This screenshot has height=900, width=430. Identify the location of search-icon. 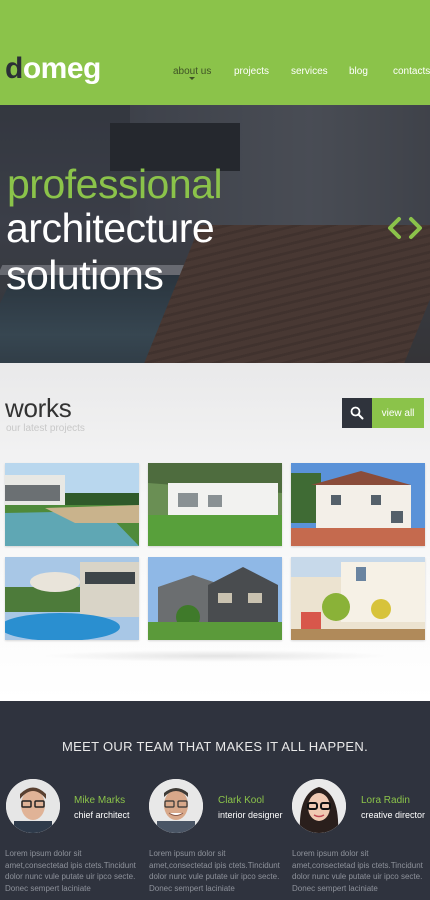
(357, 413).